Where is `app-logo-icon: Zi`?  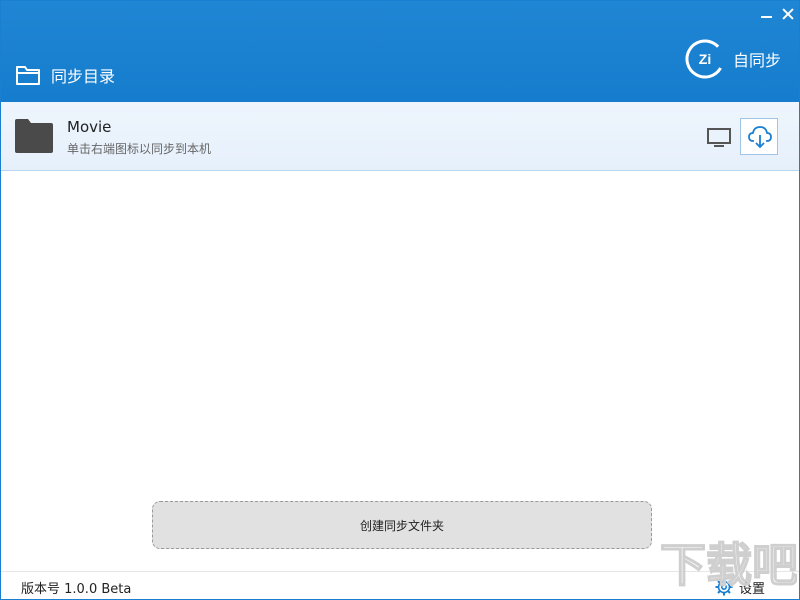
app-logo-icon: Zi is located at coordinates (705, 59).